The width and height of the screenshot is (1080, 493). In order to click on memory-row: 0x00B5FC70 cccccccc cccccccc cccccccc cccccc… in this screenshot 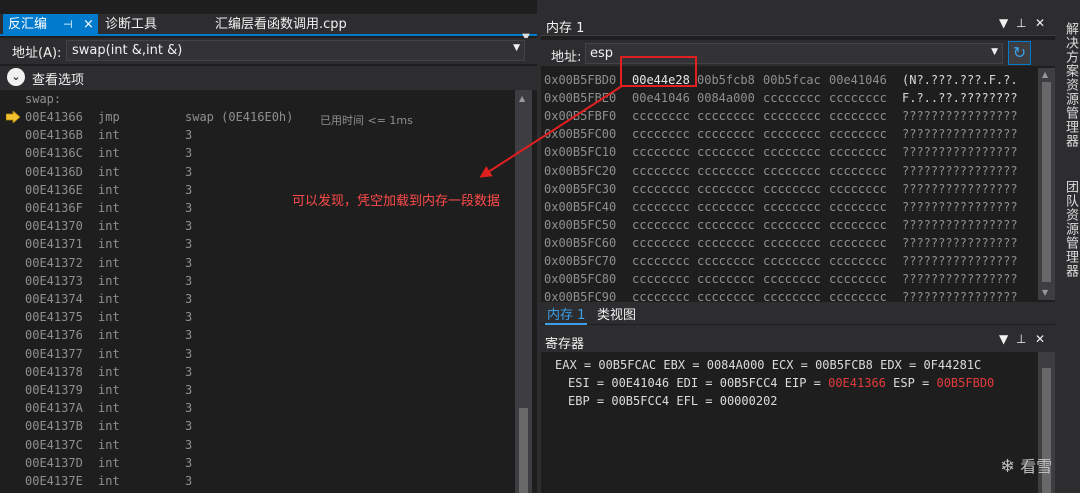, I will do `click(789, 262)`.